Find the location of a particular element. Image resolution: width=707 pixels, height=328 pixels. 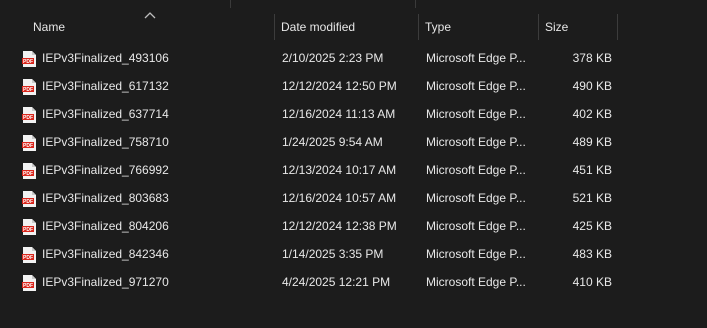

file-size: 378 KB is located at coordinates (592, 58).